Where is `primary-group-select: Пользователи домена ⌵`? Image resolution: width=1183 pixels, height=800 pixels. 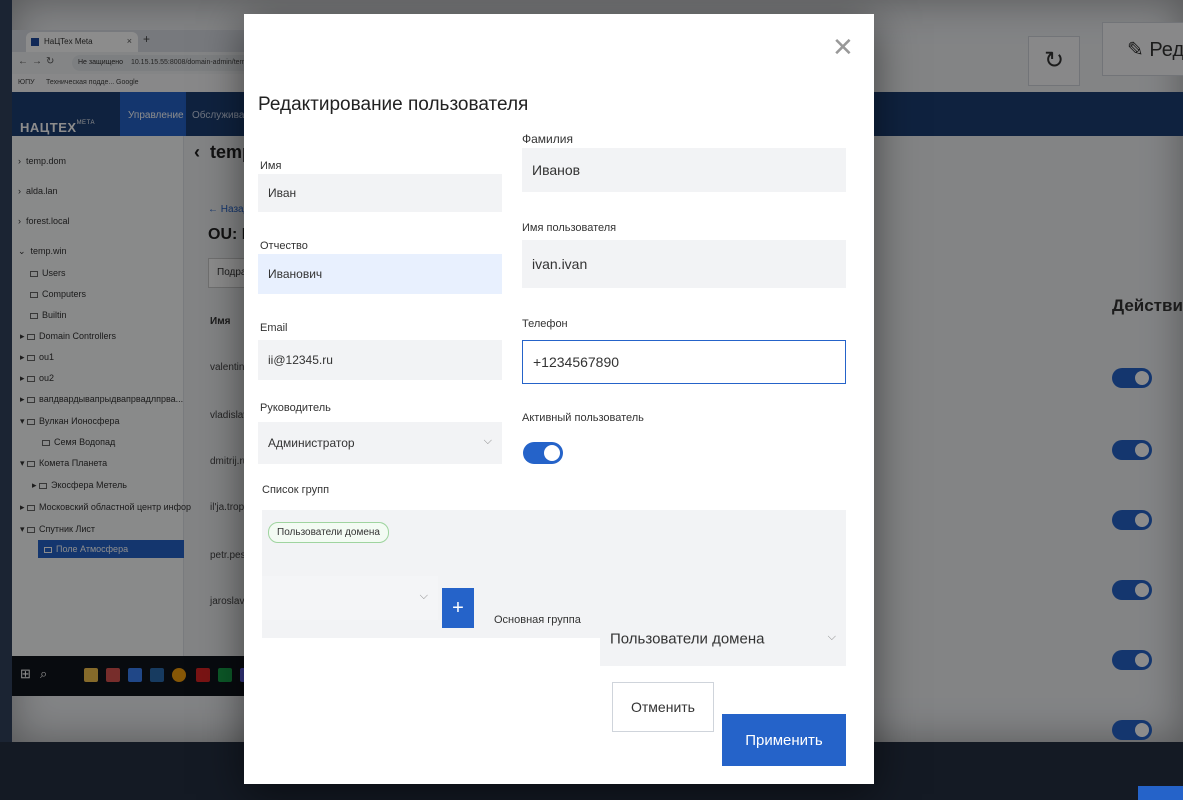
primary-group-select: Пользователи домена ⌵ is located at coordinates (723, 639).